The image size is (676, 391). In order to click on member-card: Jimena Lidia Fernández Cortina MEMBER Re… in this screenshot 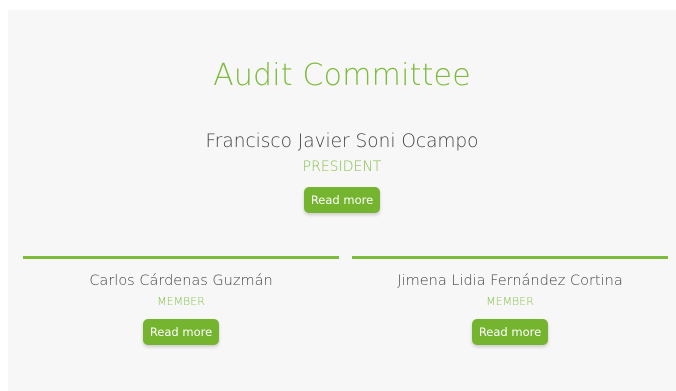, I will do `click(510, 300)`.